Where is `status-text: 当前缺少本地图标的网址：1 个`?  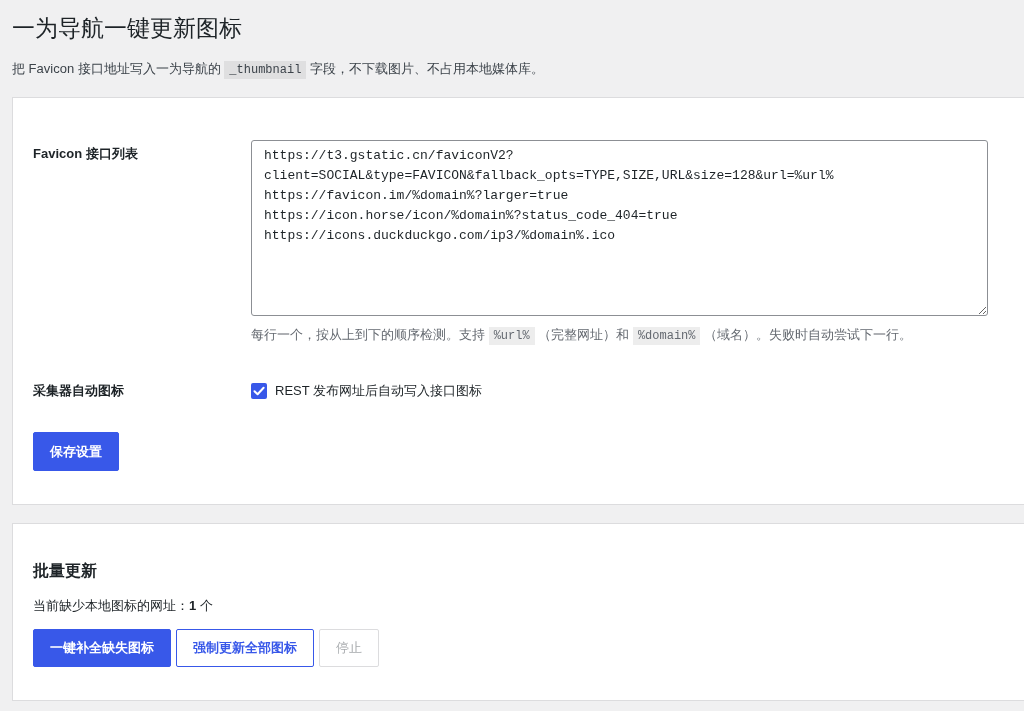 status-text: 当前缺少本地图标的网址：1 个 is located at coordinates (123, 606).